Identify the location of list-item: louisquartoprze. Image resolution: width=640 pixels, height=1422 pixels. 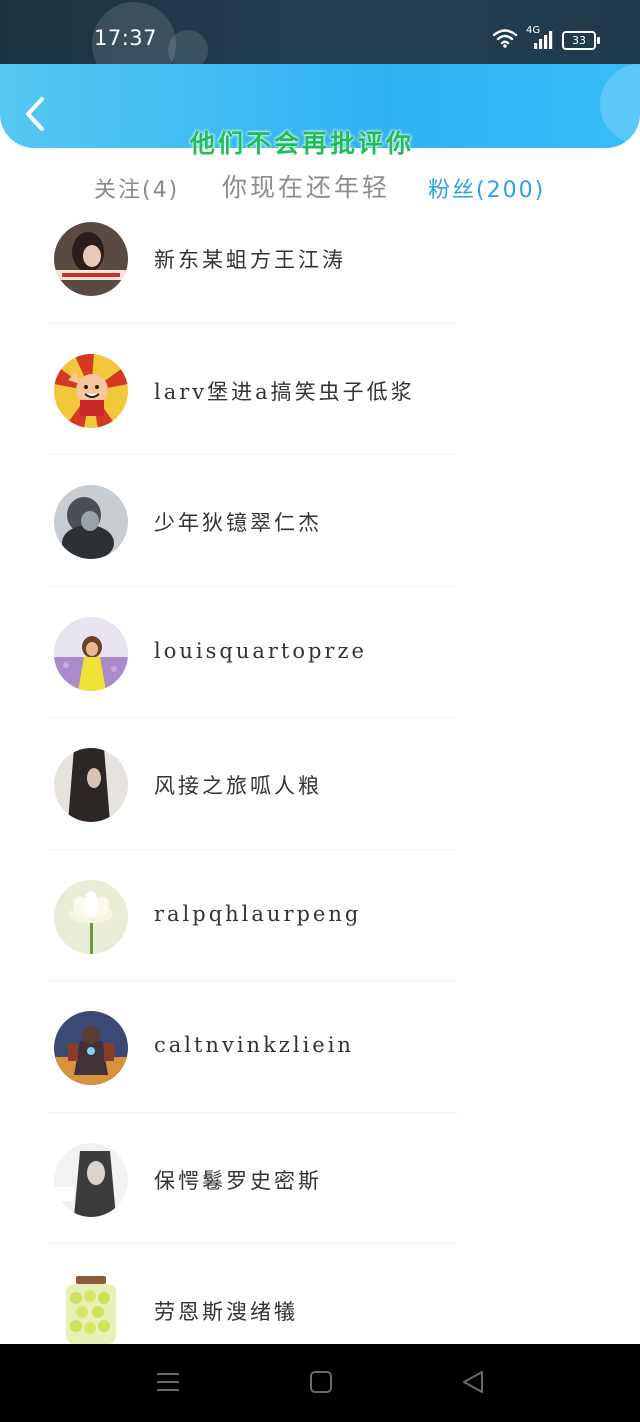
(320, 652).